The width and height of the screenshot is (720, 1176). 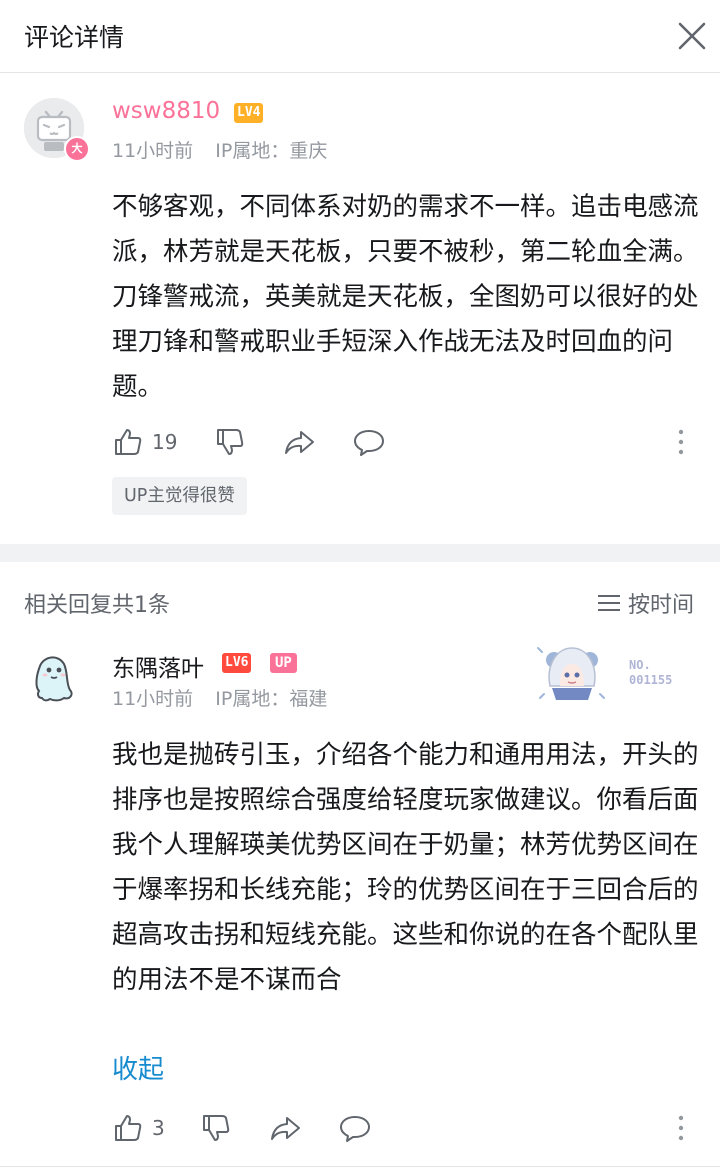 I want to click on fan-number: 001155, so click(x=651, y=680).